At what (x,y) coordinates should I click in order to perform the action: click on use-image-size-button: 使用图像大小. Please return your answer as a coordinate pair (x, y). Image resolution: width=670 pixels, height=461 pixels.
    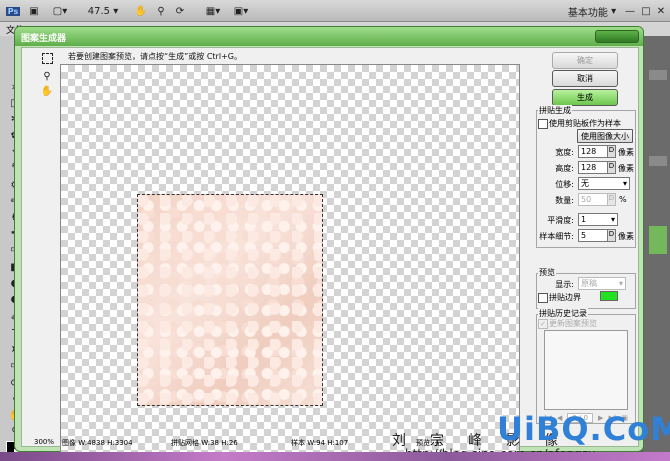
    Looking at the image, I should click on (605, 136).